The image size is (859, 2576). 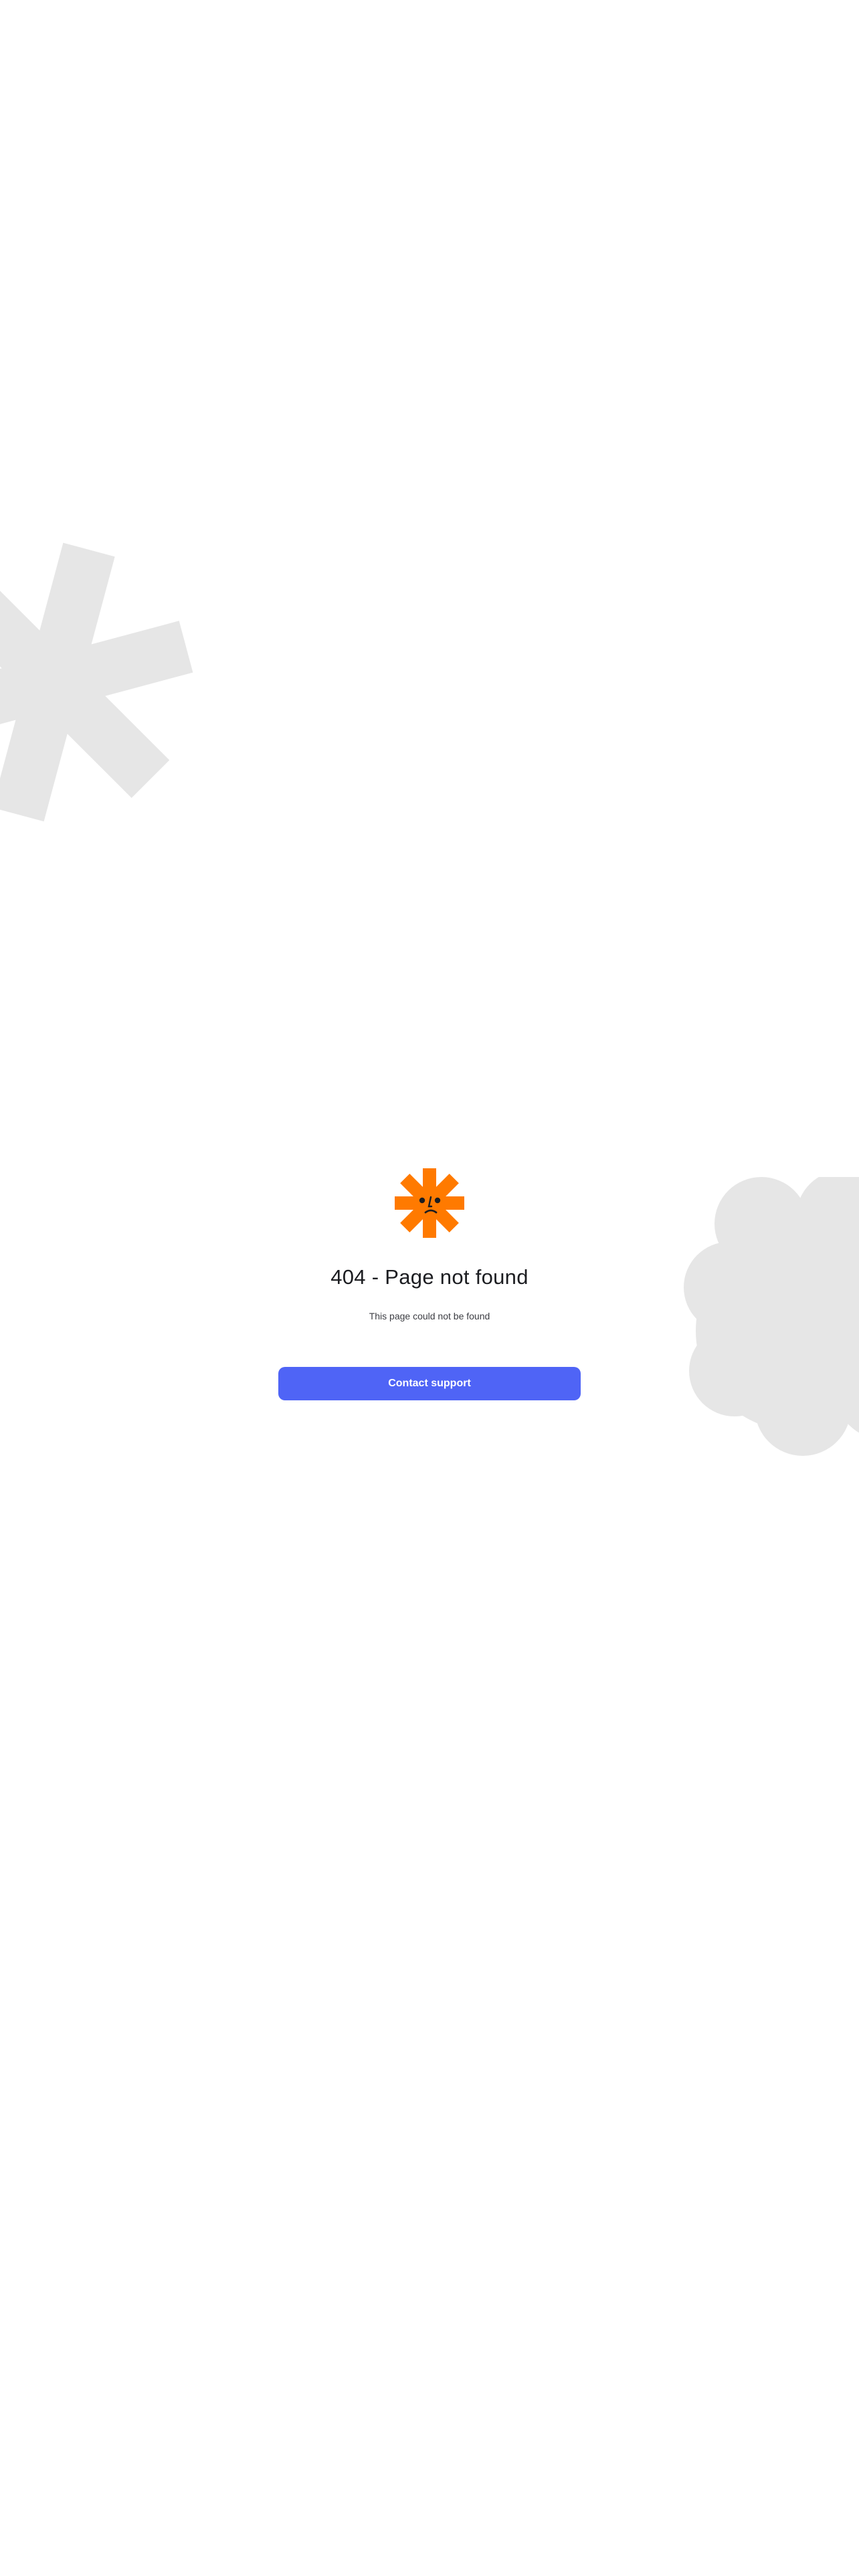 What do you see at coordinates (429, 1316) in the screenshot?
I see `error-message: This page could not be found` at bounding box center [429, 1316].